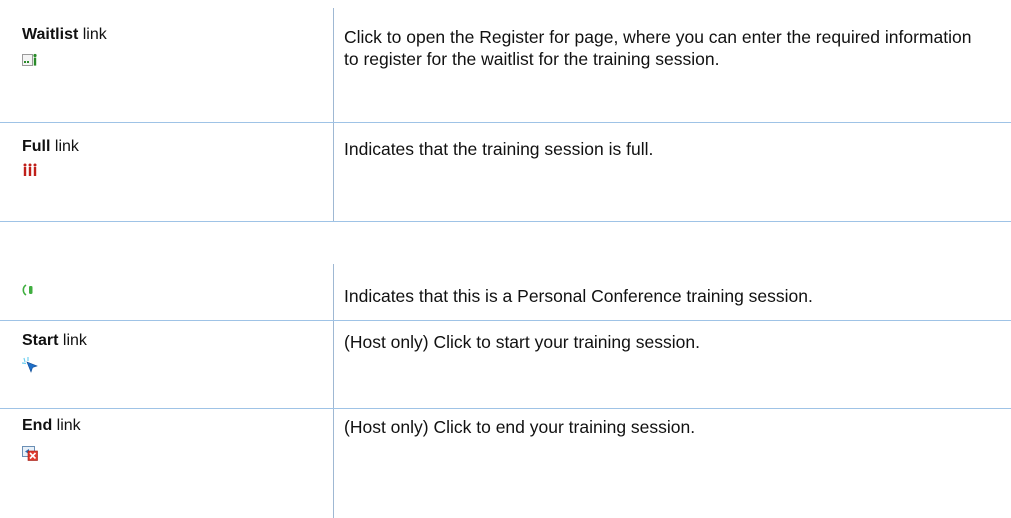 The width and height of the screenshot is (1011, 518). Describe the element at coordinates (50, 34) in the screenshot. I see `waitlist-term-bold: Waitlist` at that location.